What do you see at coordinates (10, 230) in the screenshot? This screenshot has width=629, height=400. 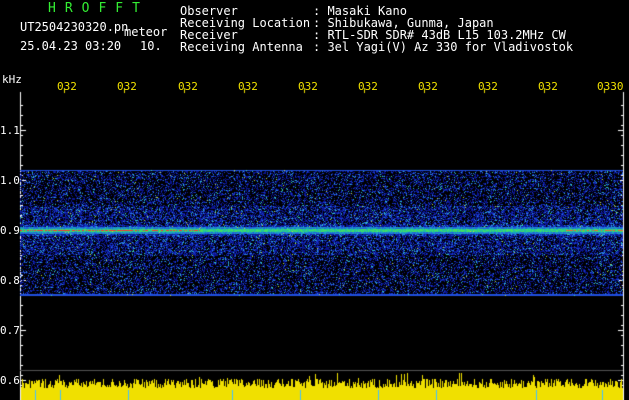 I see `y-tick-label: 0.9` at bounding box center [10, 230].